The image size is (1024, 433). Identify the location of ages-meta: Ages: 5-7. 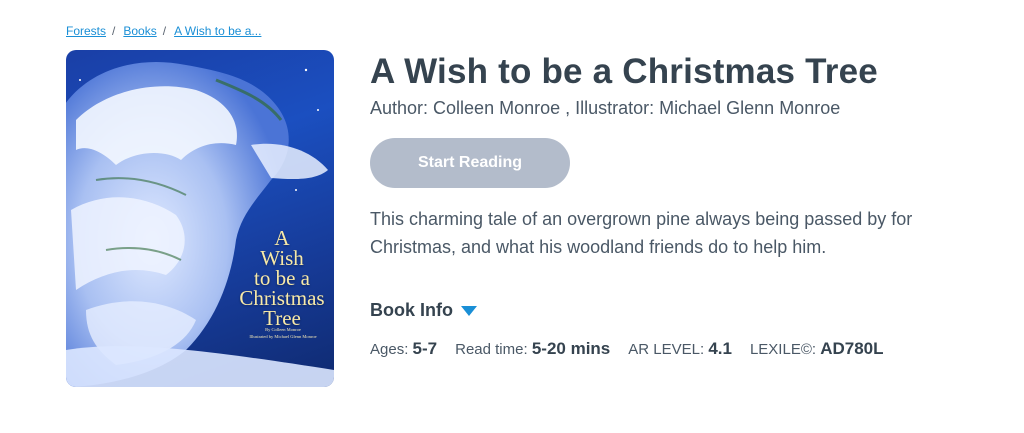
(403, 349).